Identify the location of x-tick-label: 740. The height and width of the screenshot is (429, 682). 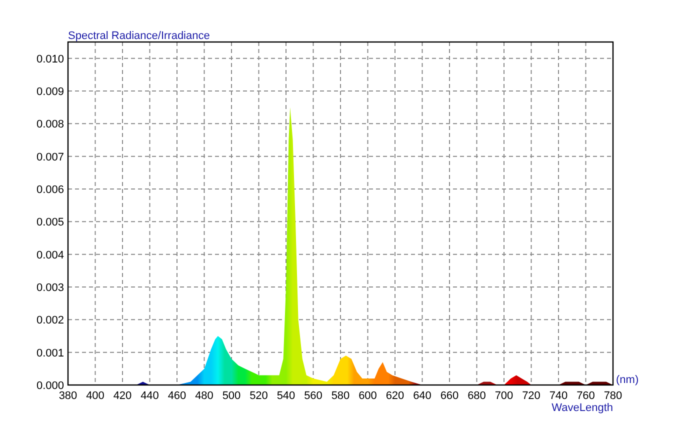
(558, 396).